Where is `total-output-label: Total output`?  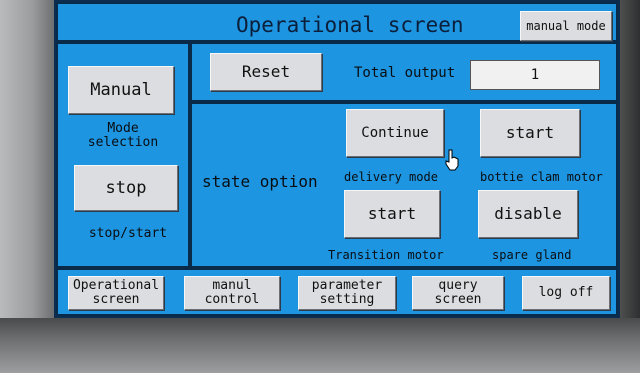 total-output-label: Total output is located at coordinates (405, 73).